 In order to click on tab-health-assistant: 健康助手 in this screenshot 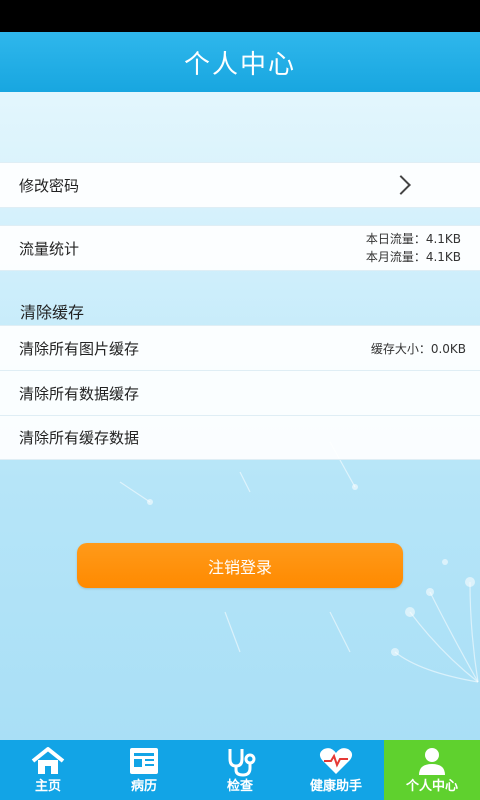, I will do `click(336, 770)`.